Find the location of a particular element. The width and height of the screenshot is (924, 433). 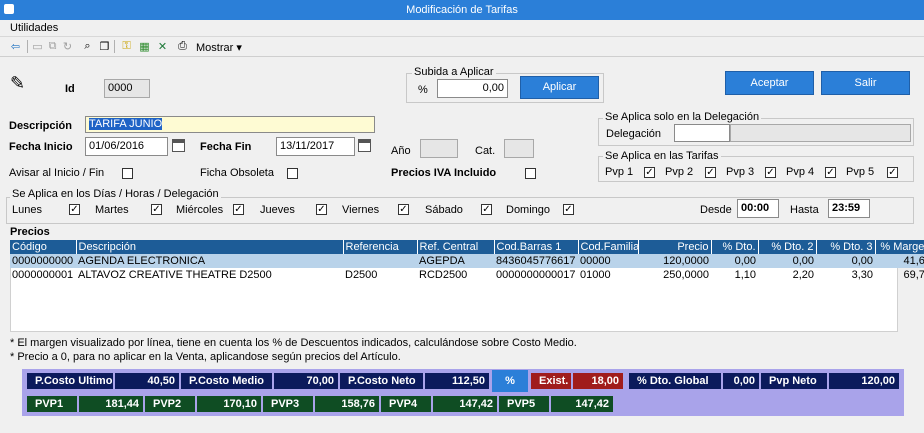

dia-checkbox-viernes: ✓ is located at coordinates (403, 209).